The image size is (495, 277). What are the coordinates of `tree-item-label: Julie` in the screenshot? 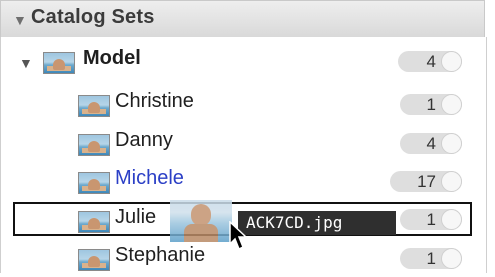 It's located at (136, 217).